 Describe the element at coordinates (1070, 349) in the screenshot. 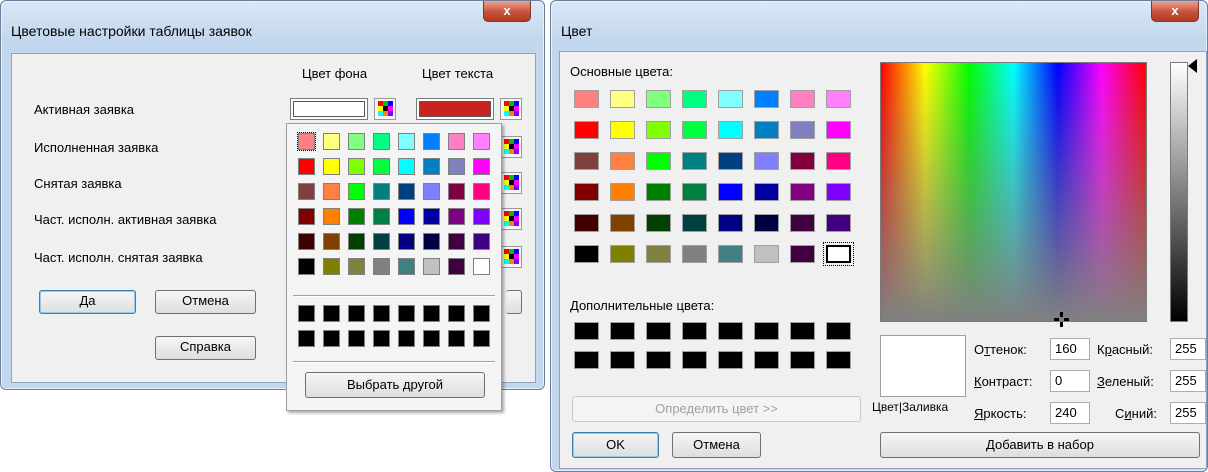

I see `hue-input: 160` at that location.